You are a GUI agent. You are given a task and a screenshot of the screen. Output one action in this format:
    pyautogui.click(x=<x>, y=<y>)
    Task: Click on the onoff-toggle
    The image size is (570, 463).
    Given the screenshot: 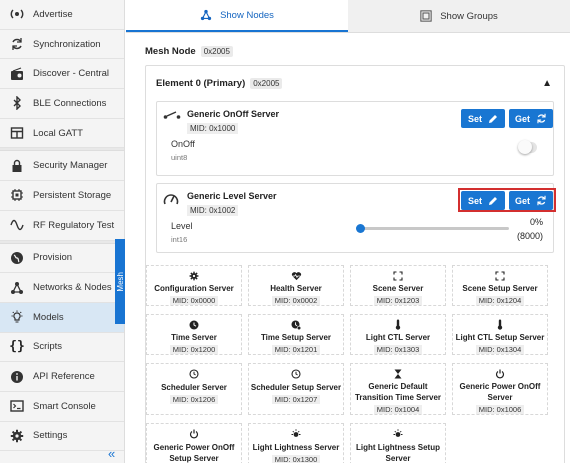 What is the action you would take?
    pyautogui.click(x=527, y=147)
    